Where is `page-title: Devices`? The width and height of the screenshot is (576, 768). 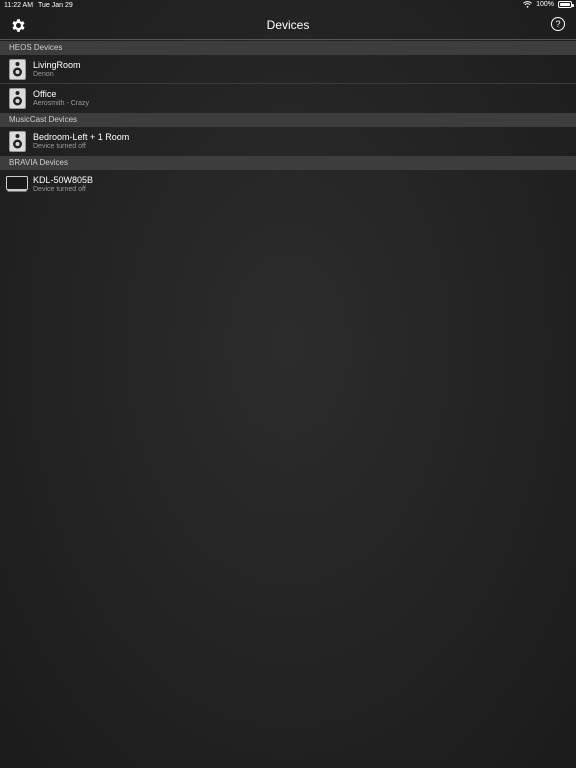 page-title: Devices is located at coordinates (288, 25).